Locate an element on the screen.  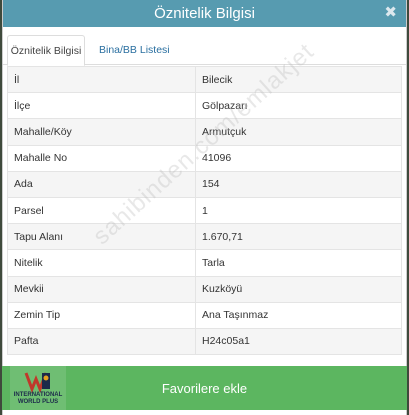
table-row: Zemin Tip Ana Taşınmaz is located at coordinates (204, 315).